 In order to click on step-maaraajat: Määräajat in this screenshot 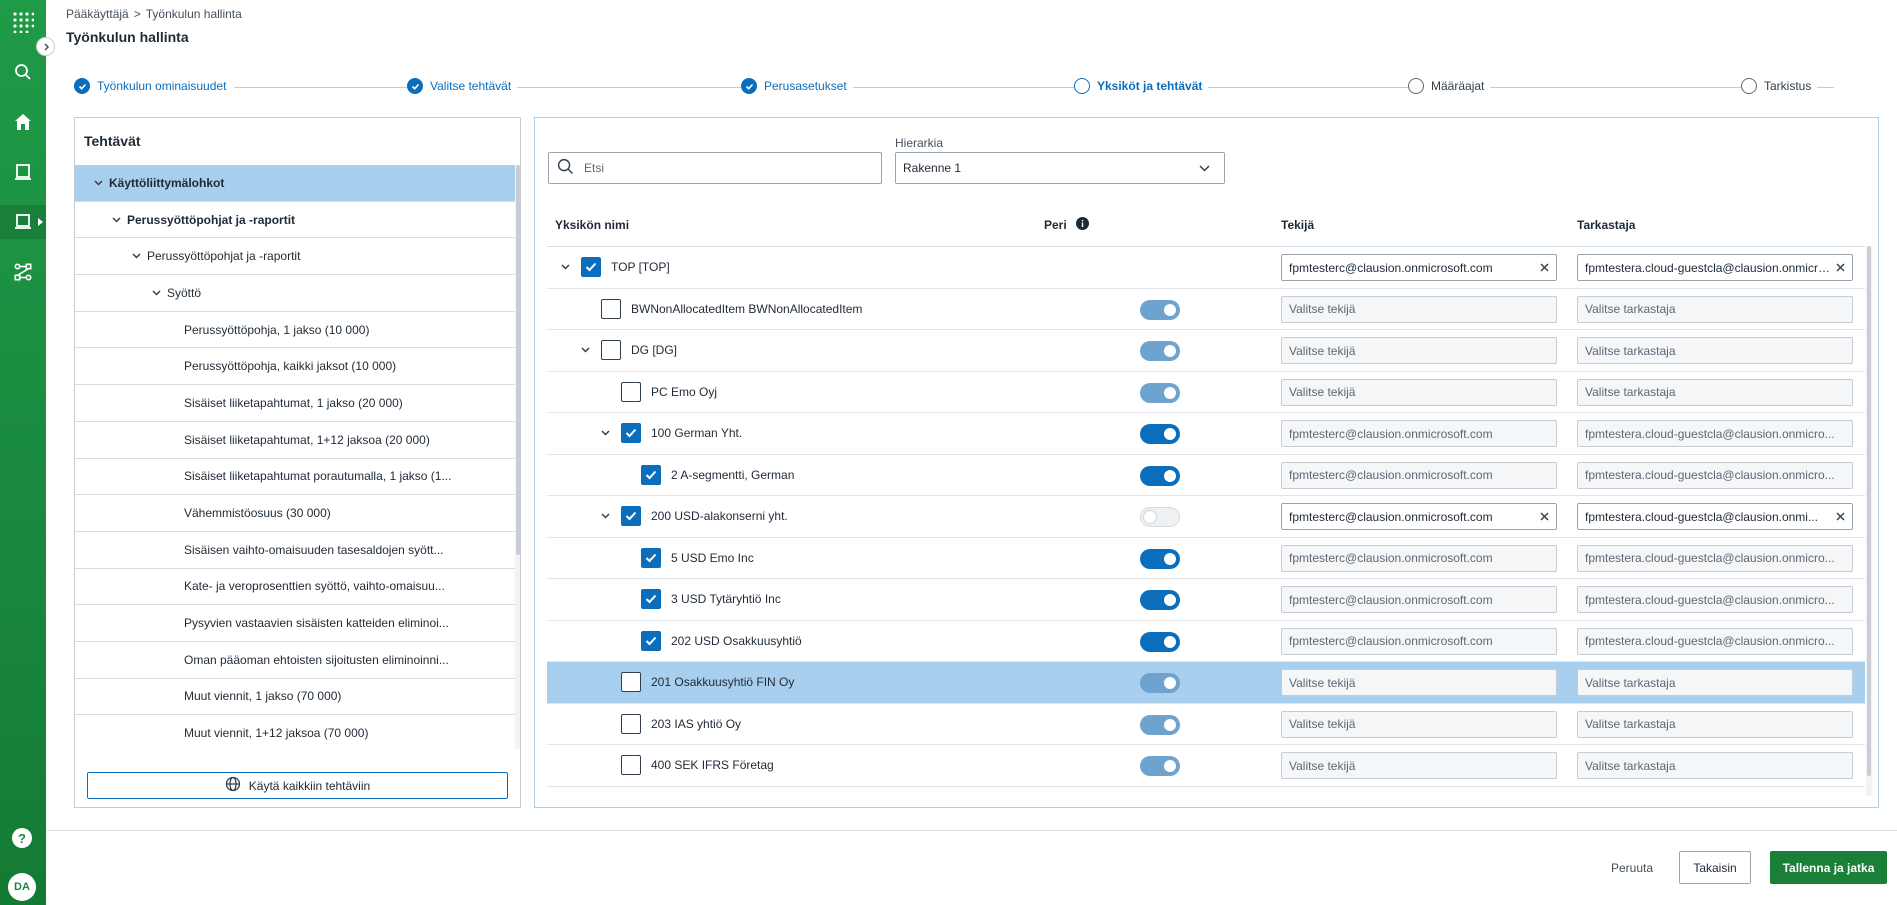, I will do `click(1449, 86)`.